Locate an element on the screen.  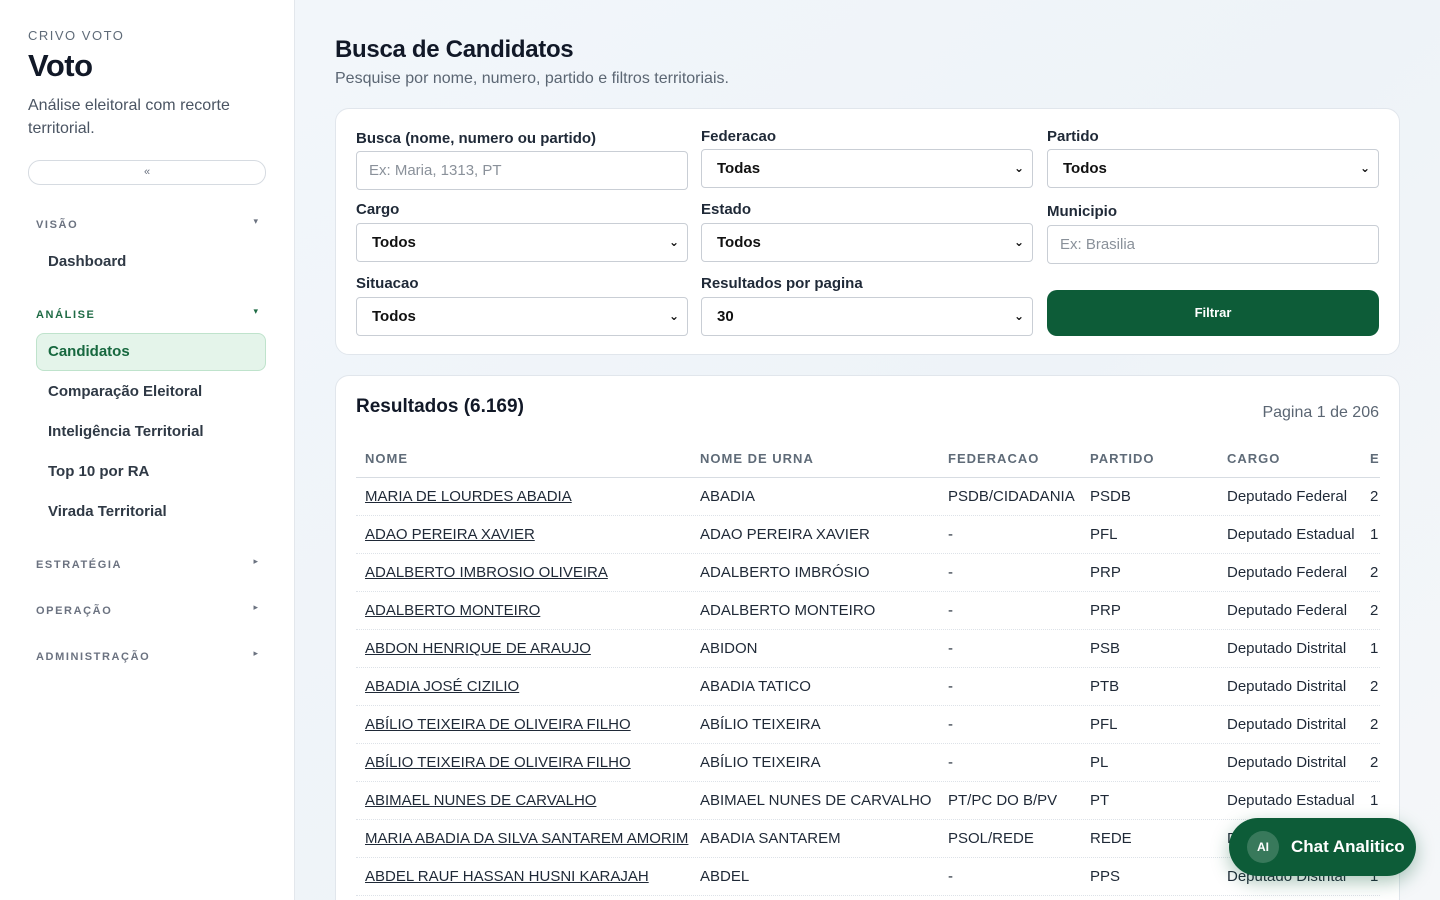
federacao-cell: PSDB/CIDADANIA is located at coordinates (1011, 496).